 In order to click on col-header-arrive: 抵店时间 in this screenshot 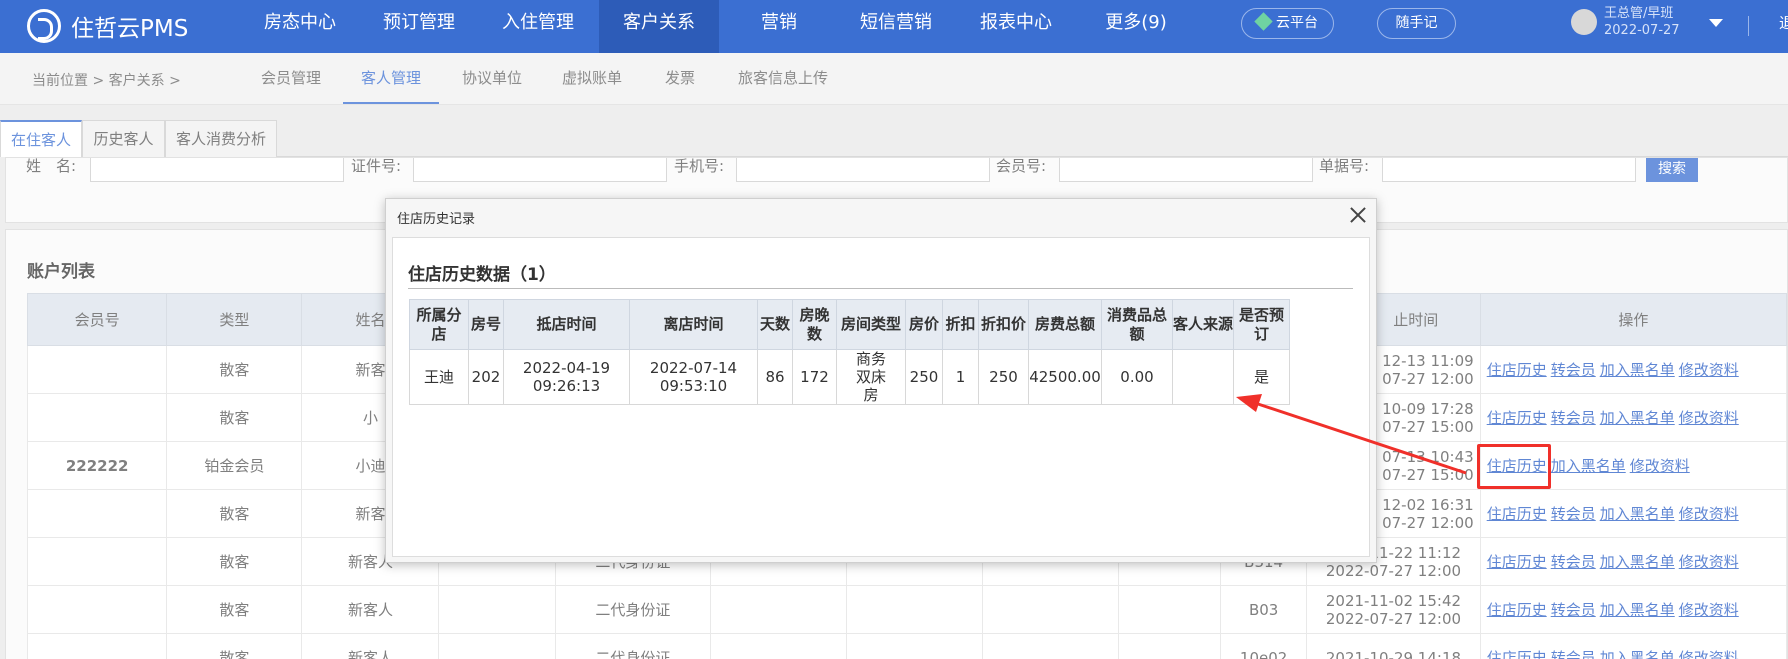, I will do `click(566, 324)`.